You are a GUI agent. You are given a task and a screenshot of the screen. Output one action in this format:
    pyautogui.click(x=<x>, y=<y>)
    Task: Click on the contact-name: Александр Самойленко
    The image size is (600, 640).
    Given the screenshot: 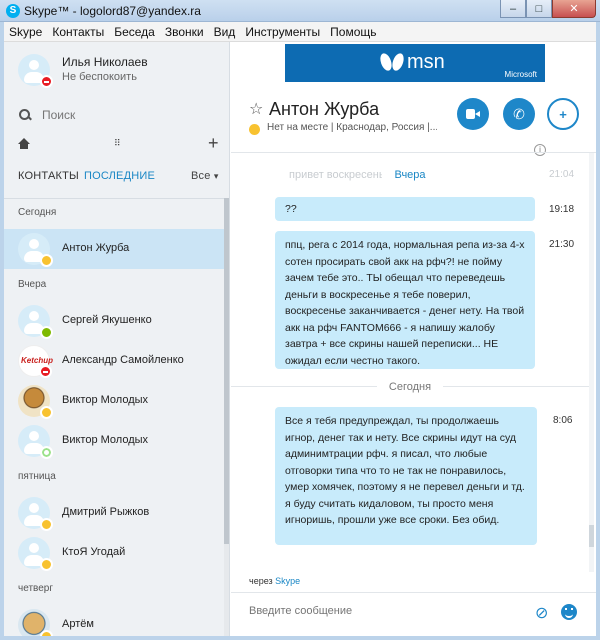 What is the action you would take?
    pyautogui.click(x=123, y=360)
    